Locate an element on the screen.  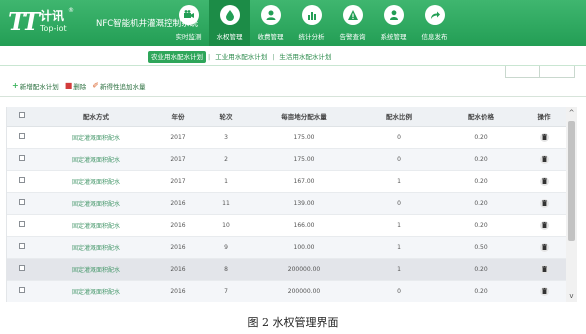
brand-logo: TT 计讯 ® Top-iot is located at coordinates (50, 23).